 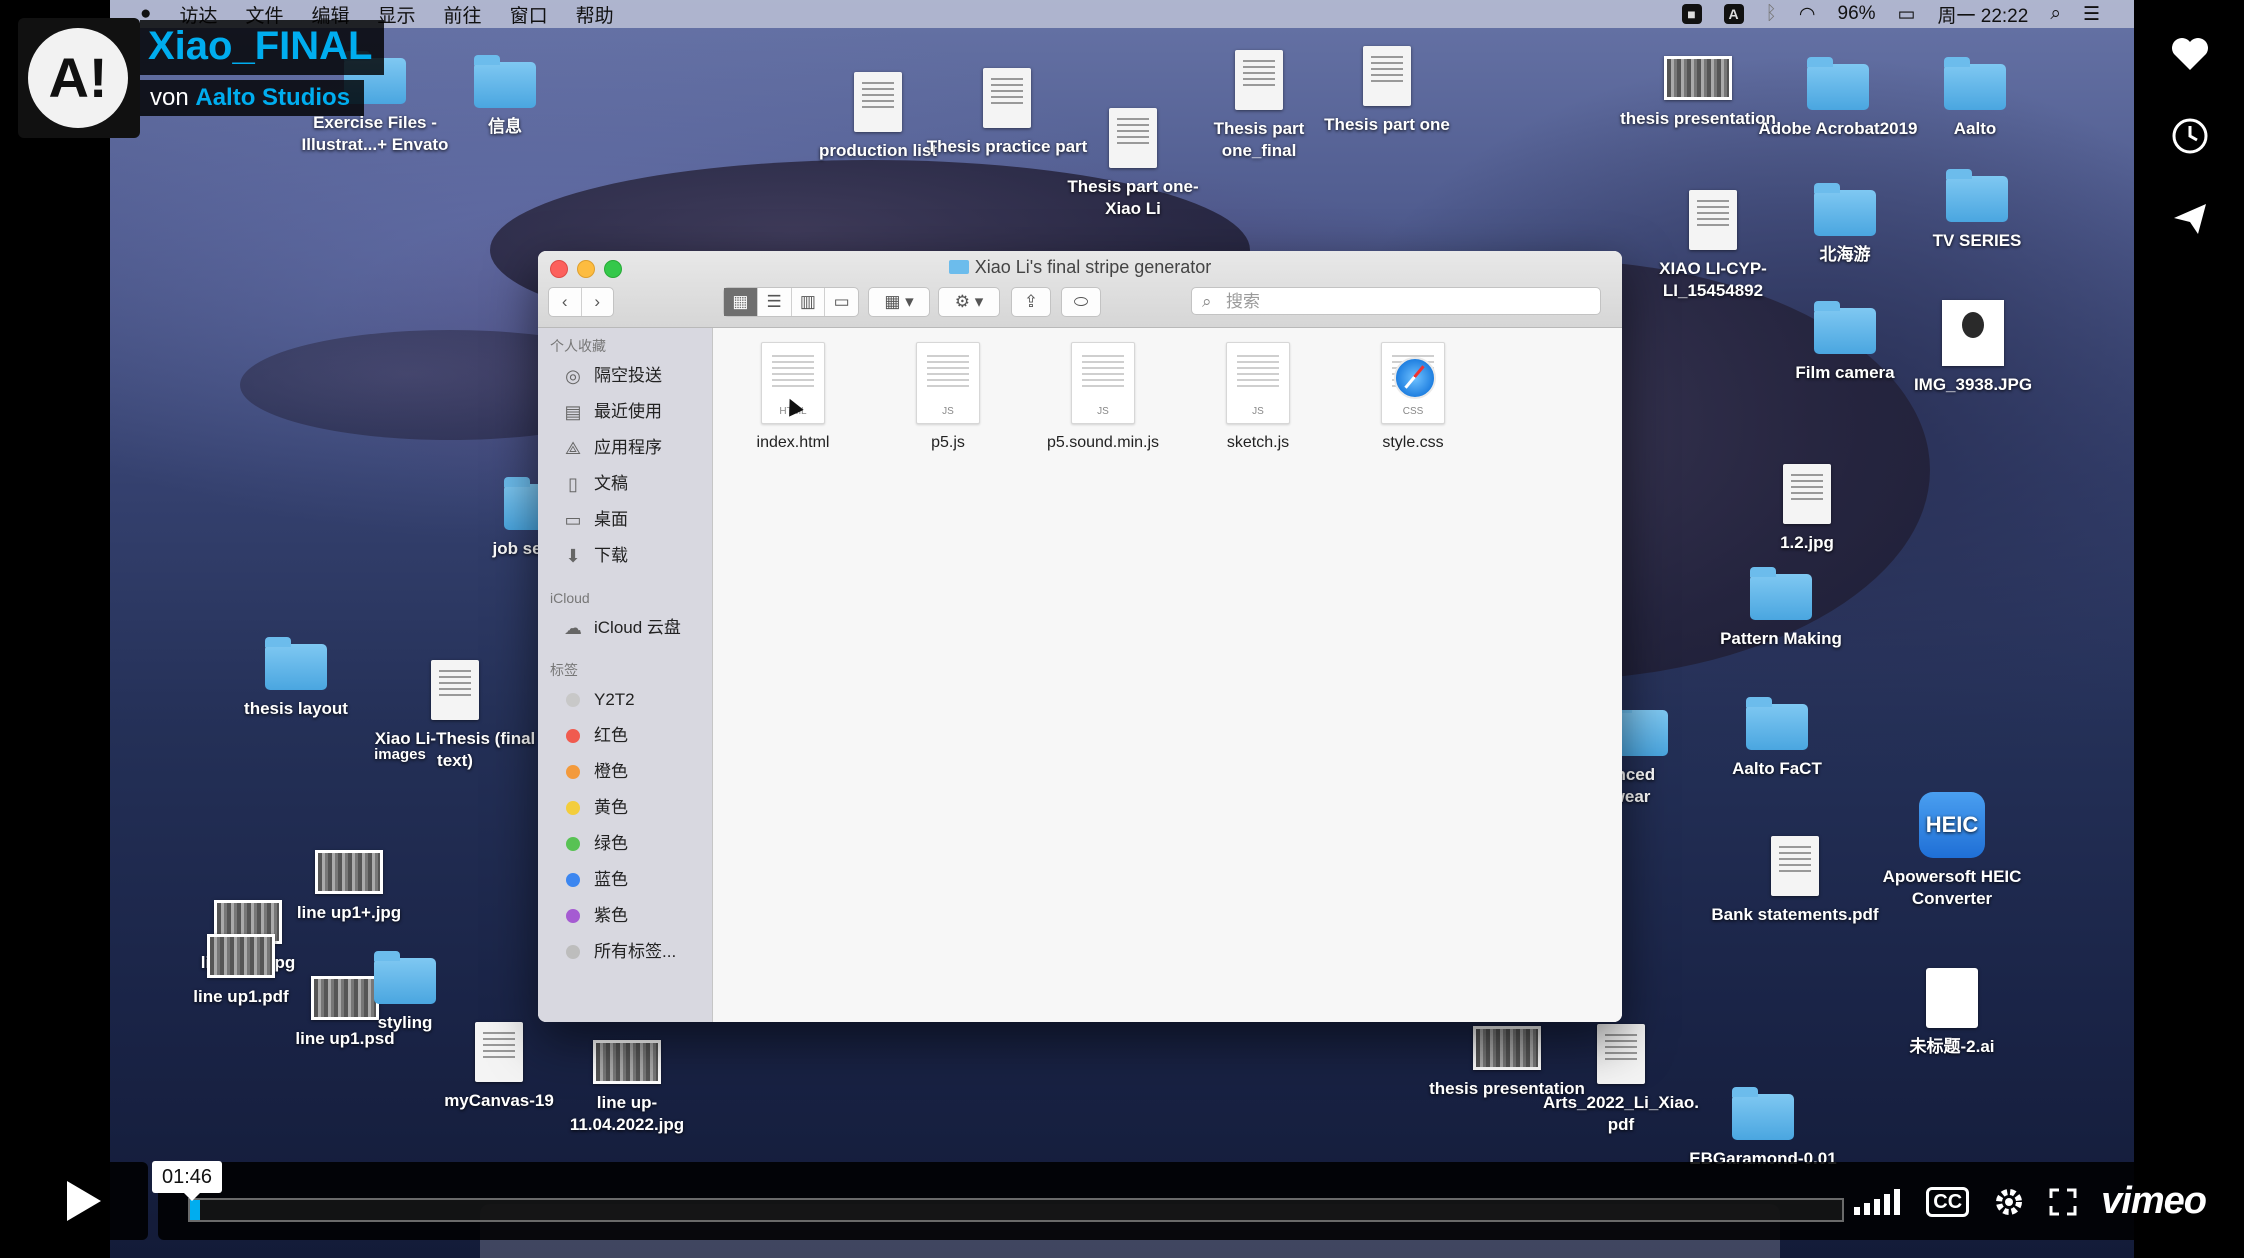 I want to click on vimeo-logo: vimeo, so click(x=2154, y=1201).